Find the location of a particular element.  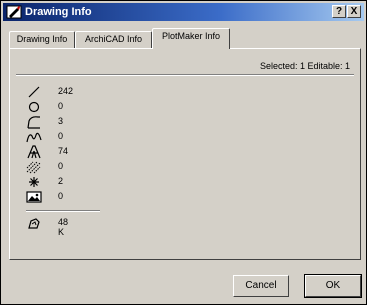

tab-archicad-info: ArchiCAD Info is located at coordinates (113, 39).